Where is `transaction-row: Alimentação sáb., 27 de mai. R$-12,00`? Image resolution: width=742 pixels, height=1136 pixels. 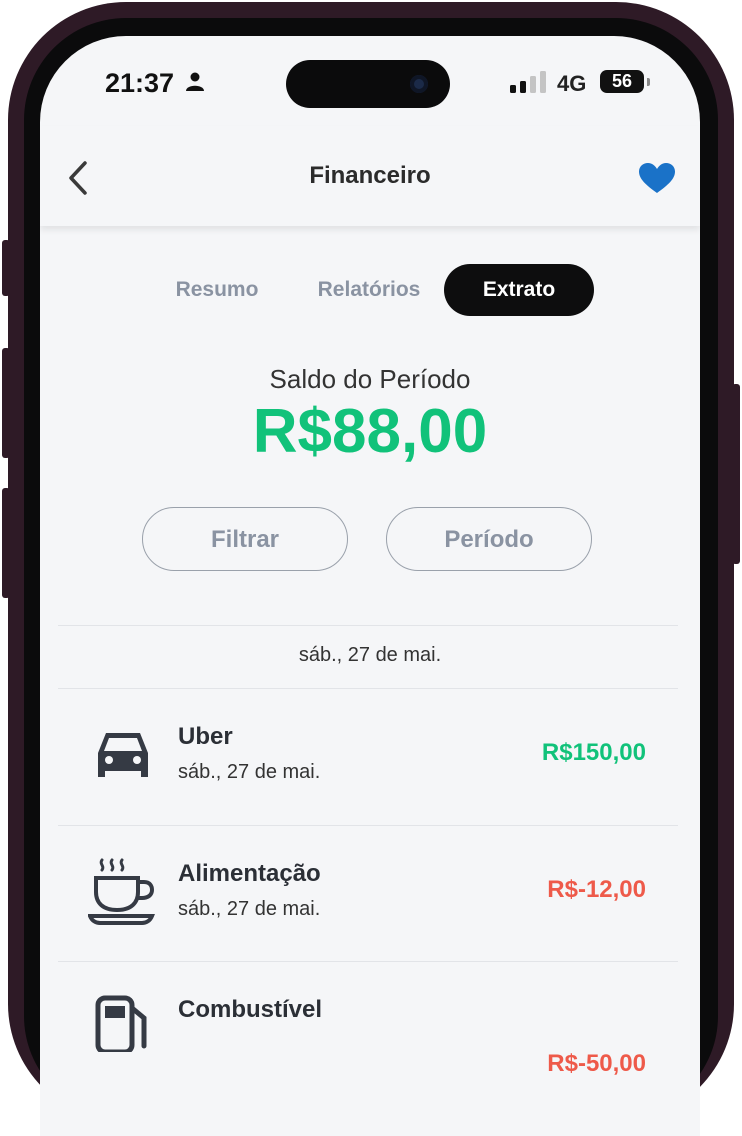
transaction-row: Alimentação sáb., 27 de mai. R$-12,00 is located at coordinates (368, 894).